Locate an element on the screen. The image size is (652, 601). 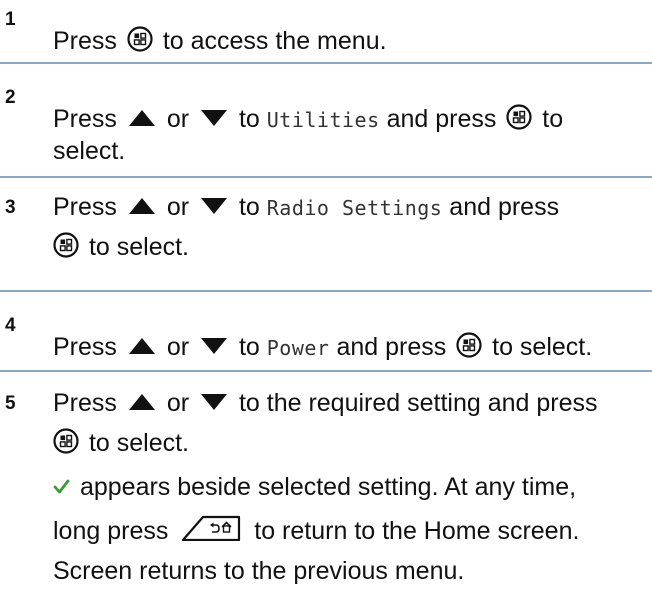
menu-item-name: Power is located at coordinates (298, 348).